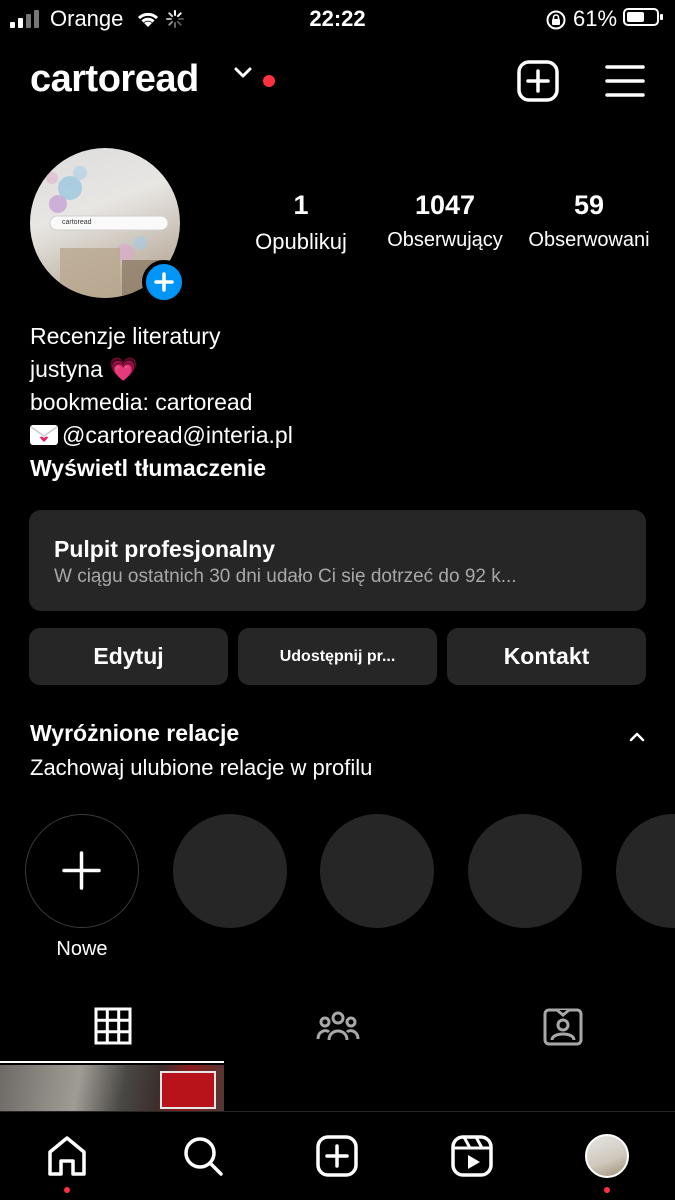  I want to click on stat-posts-count: 1, so click(301, 205).